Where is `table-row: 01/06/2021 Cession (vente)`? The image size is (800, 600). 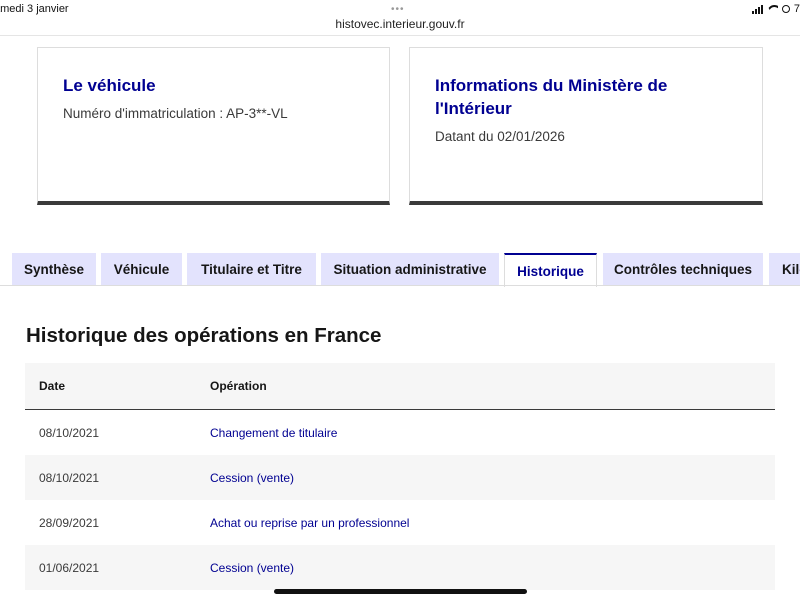 table-row: 01/06/2021 Cession (vente) is located at coordinates (400, 567).